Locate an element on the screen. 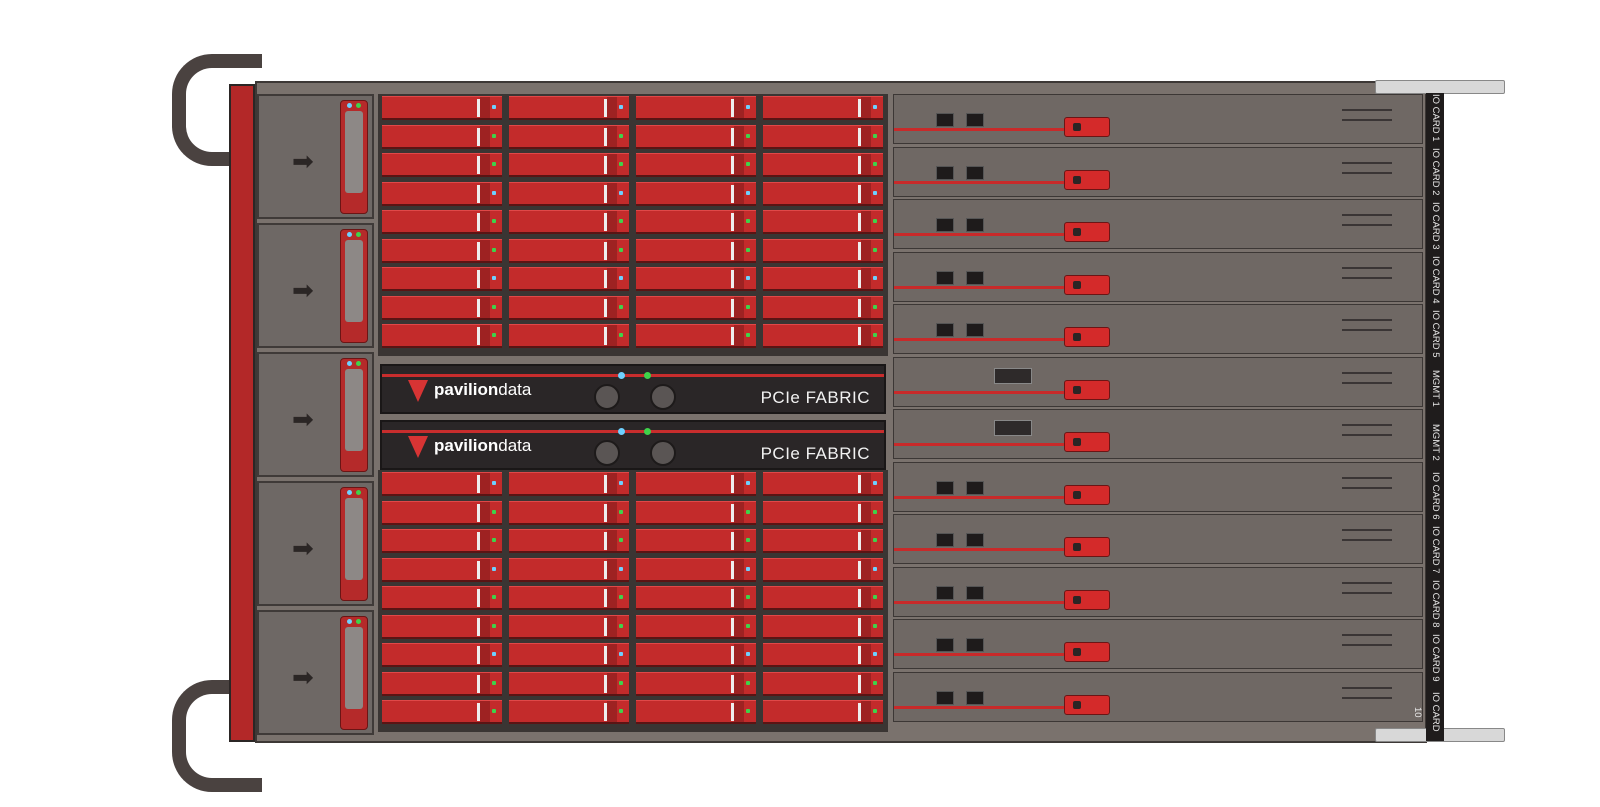 Image resolution: width=1600 pixels, height=807 pixels. management-card is located at coordinates (1158, 434).